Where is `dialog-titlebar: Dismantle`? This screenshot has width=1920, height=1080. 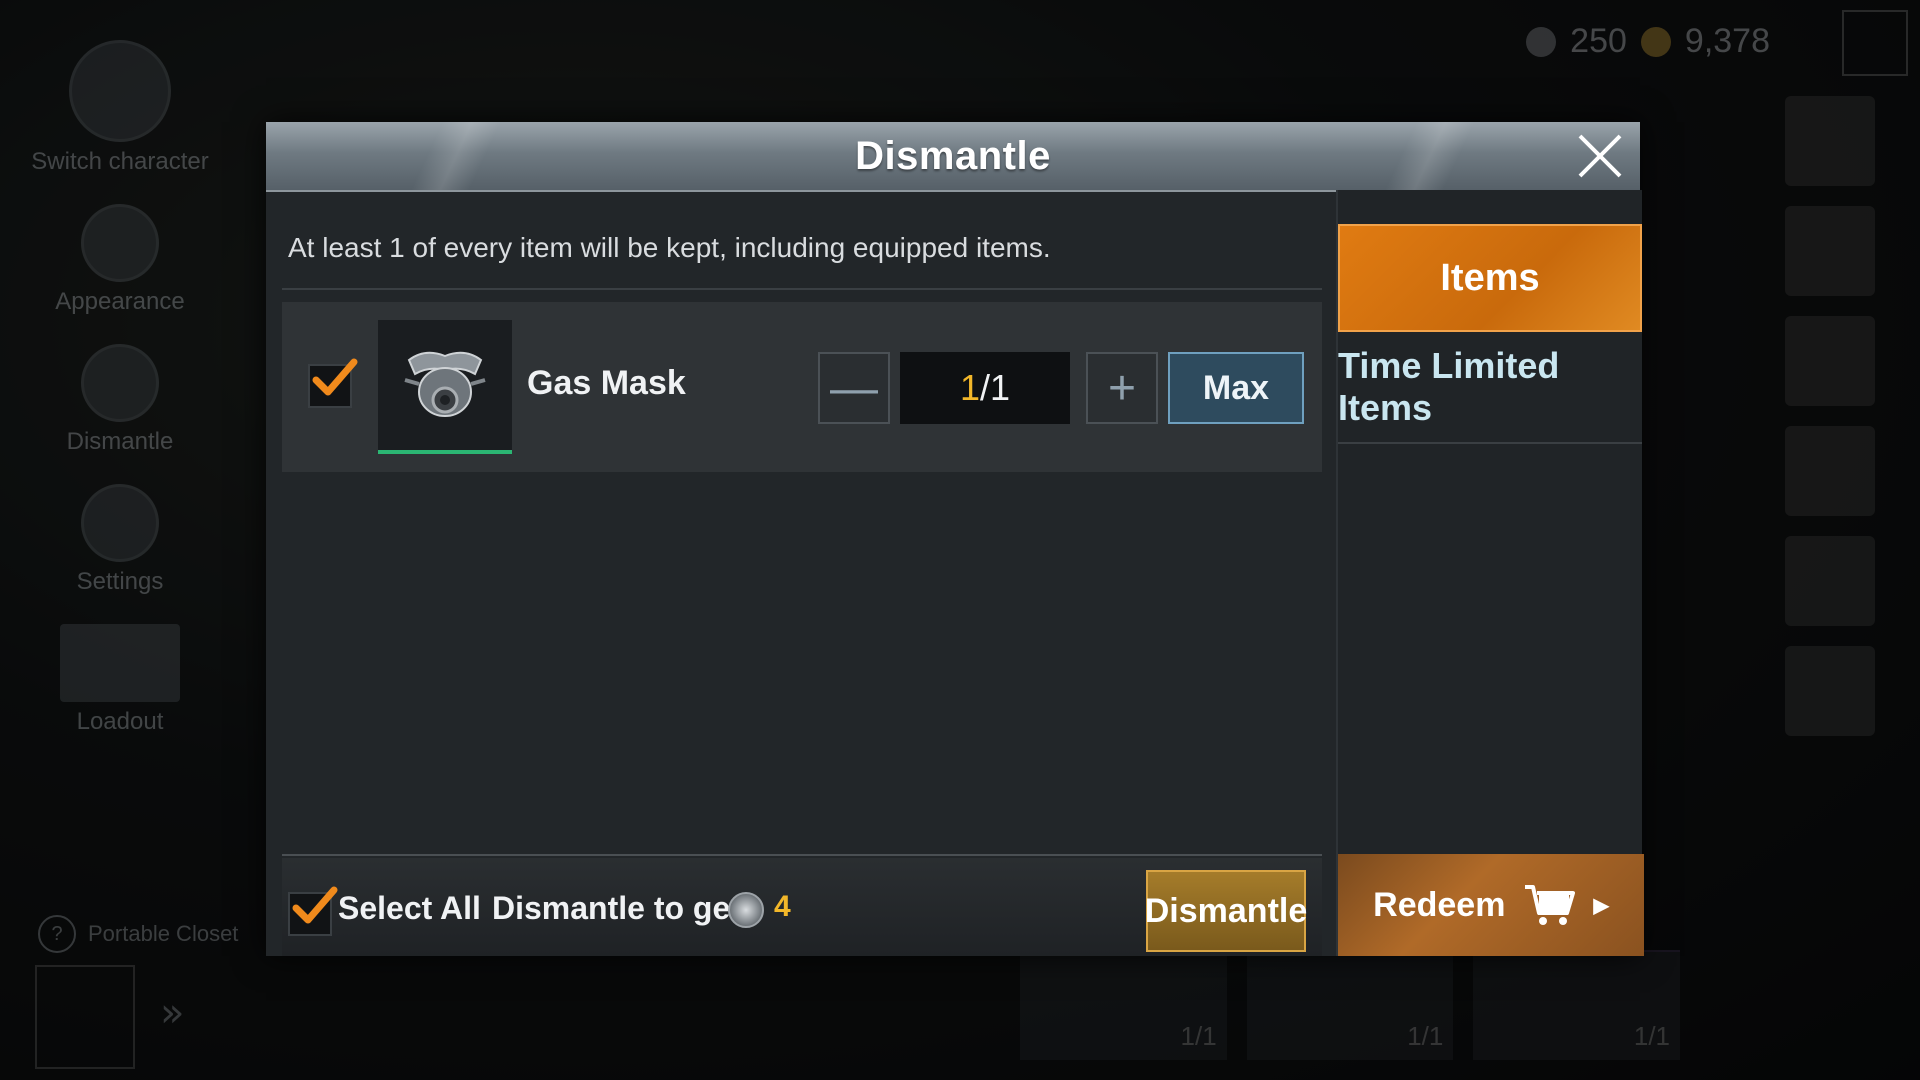
dialog-titlebar: Dismantle is located at coordinates (953, 157).